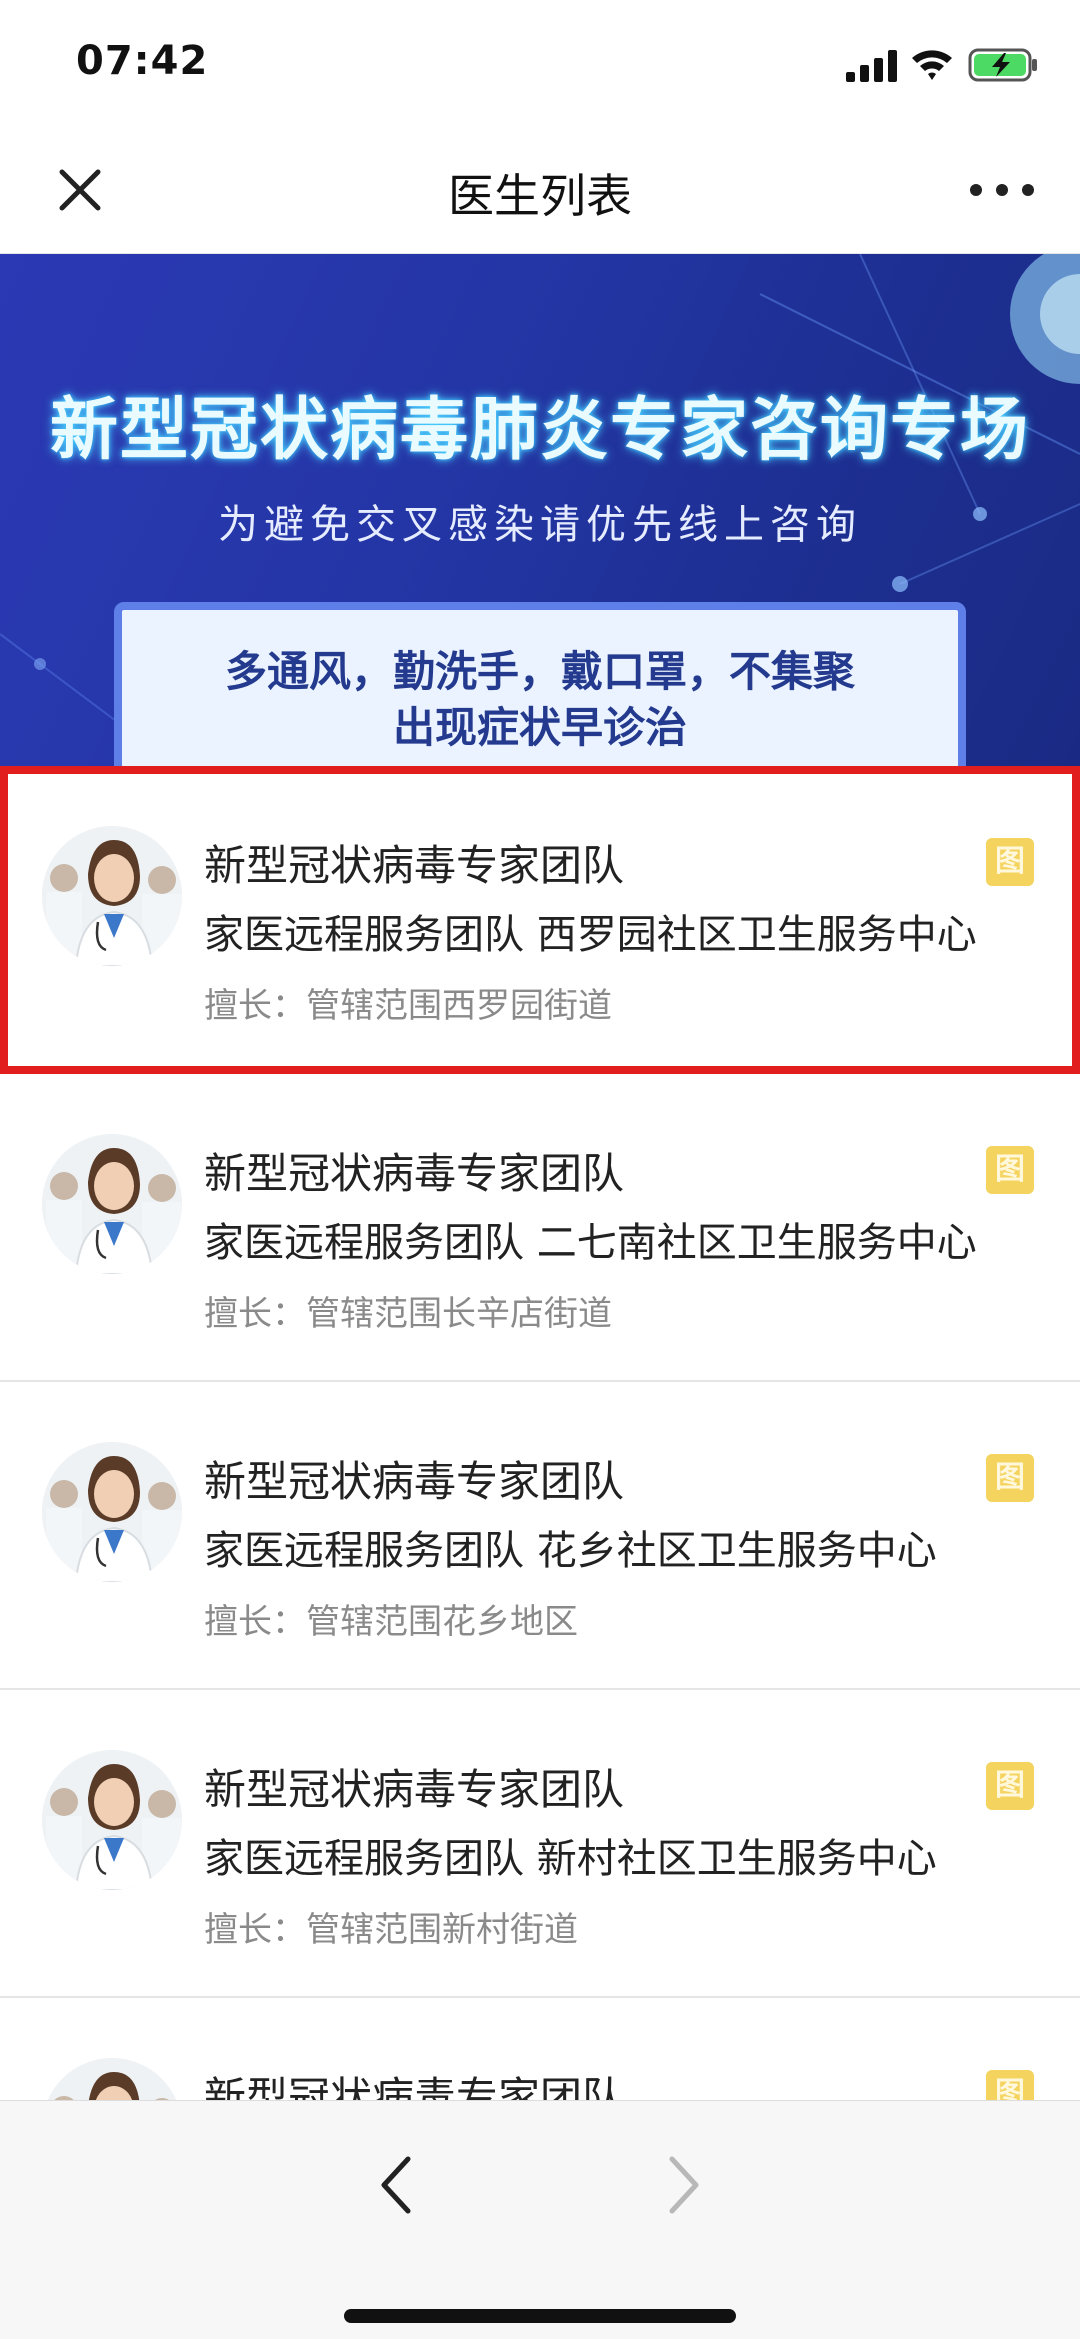 Image resolution: width=1080 pixels, height=2339 pixels. I want to click on doctor-specialty: 擅长：管辖范围花乡地区, so click(391, 1622).